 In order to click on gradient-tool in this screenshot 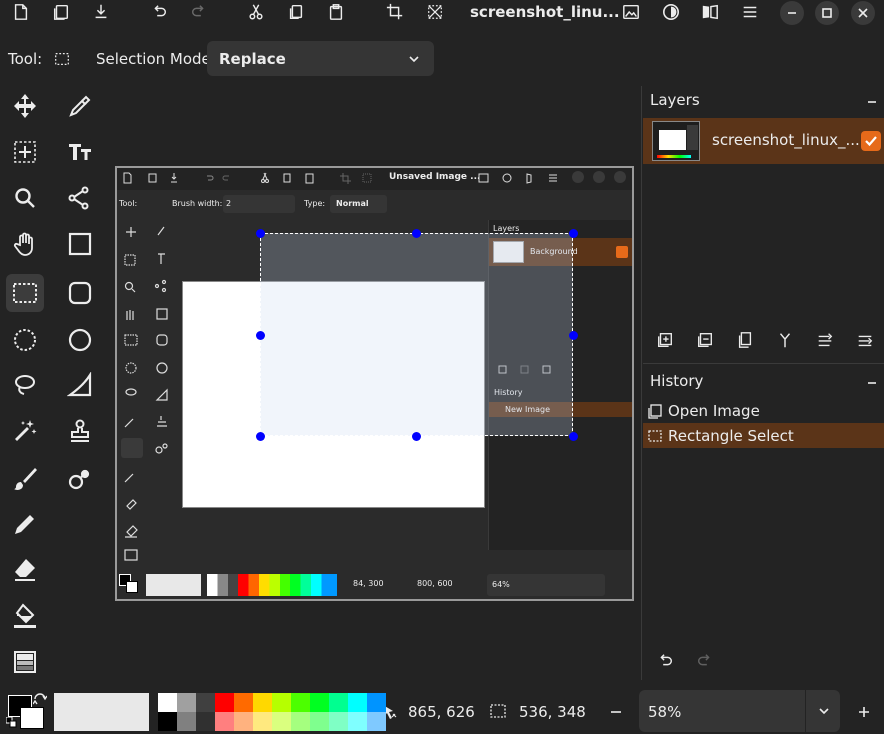, I will do `click(25, 662)`.